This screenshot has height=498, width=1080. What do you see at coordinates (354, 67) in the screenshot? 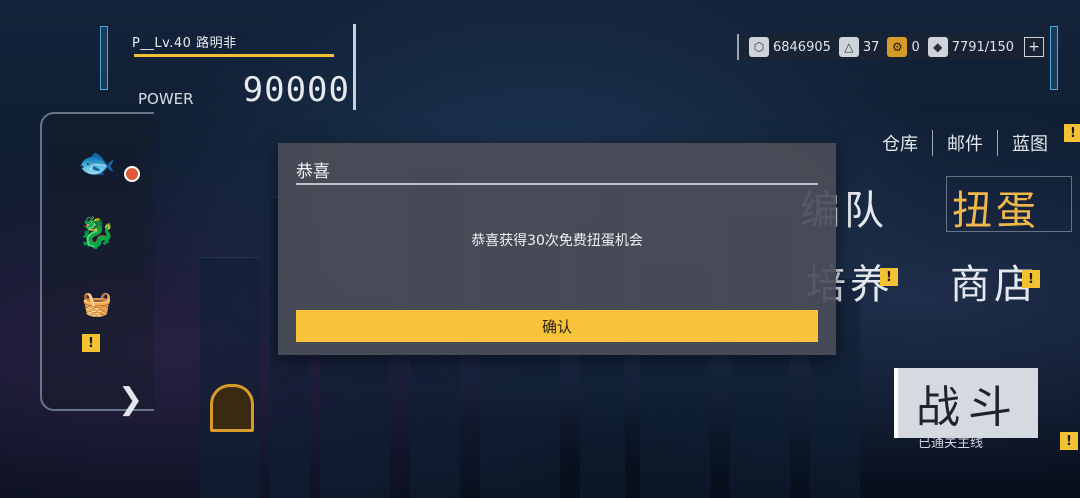
I see `panel-bracket` at bounding box center [354, 67].